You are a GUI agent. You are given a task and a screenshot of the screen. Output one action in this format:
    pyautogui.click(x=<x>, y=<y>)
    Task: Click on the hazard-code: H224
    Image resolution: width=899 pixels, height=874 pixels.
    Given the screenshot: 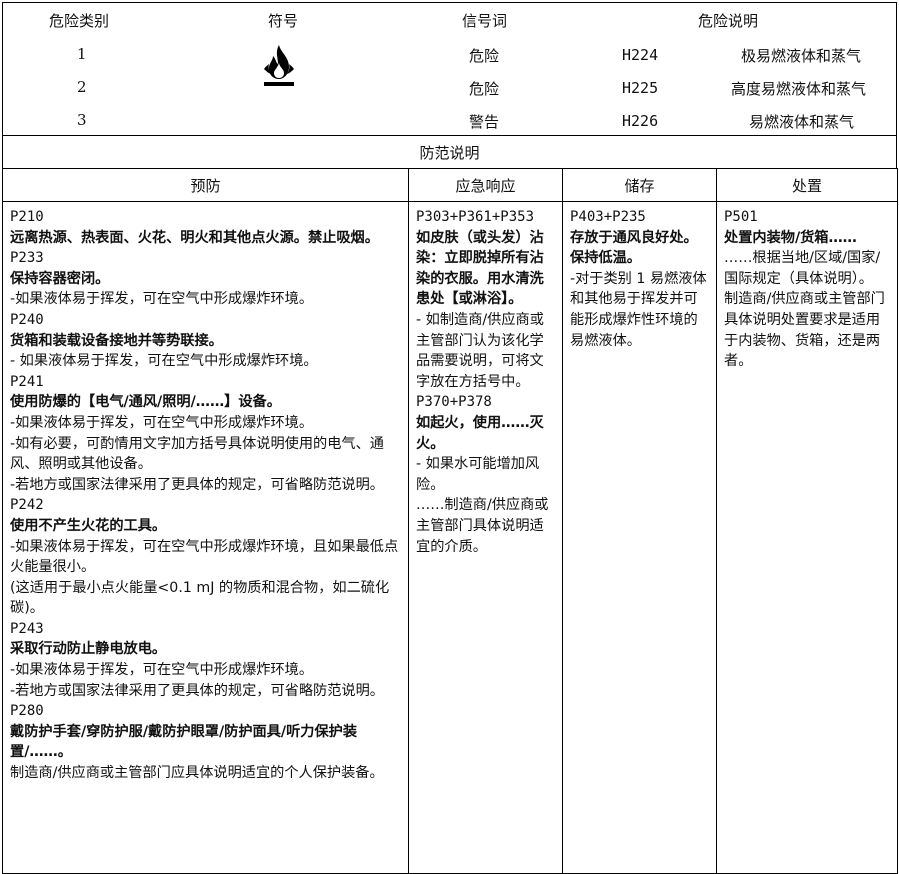 What is the action you would take?
    pyautogui.click(x=640, y=55)
    